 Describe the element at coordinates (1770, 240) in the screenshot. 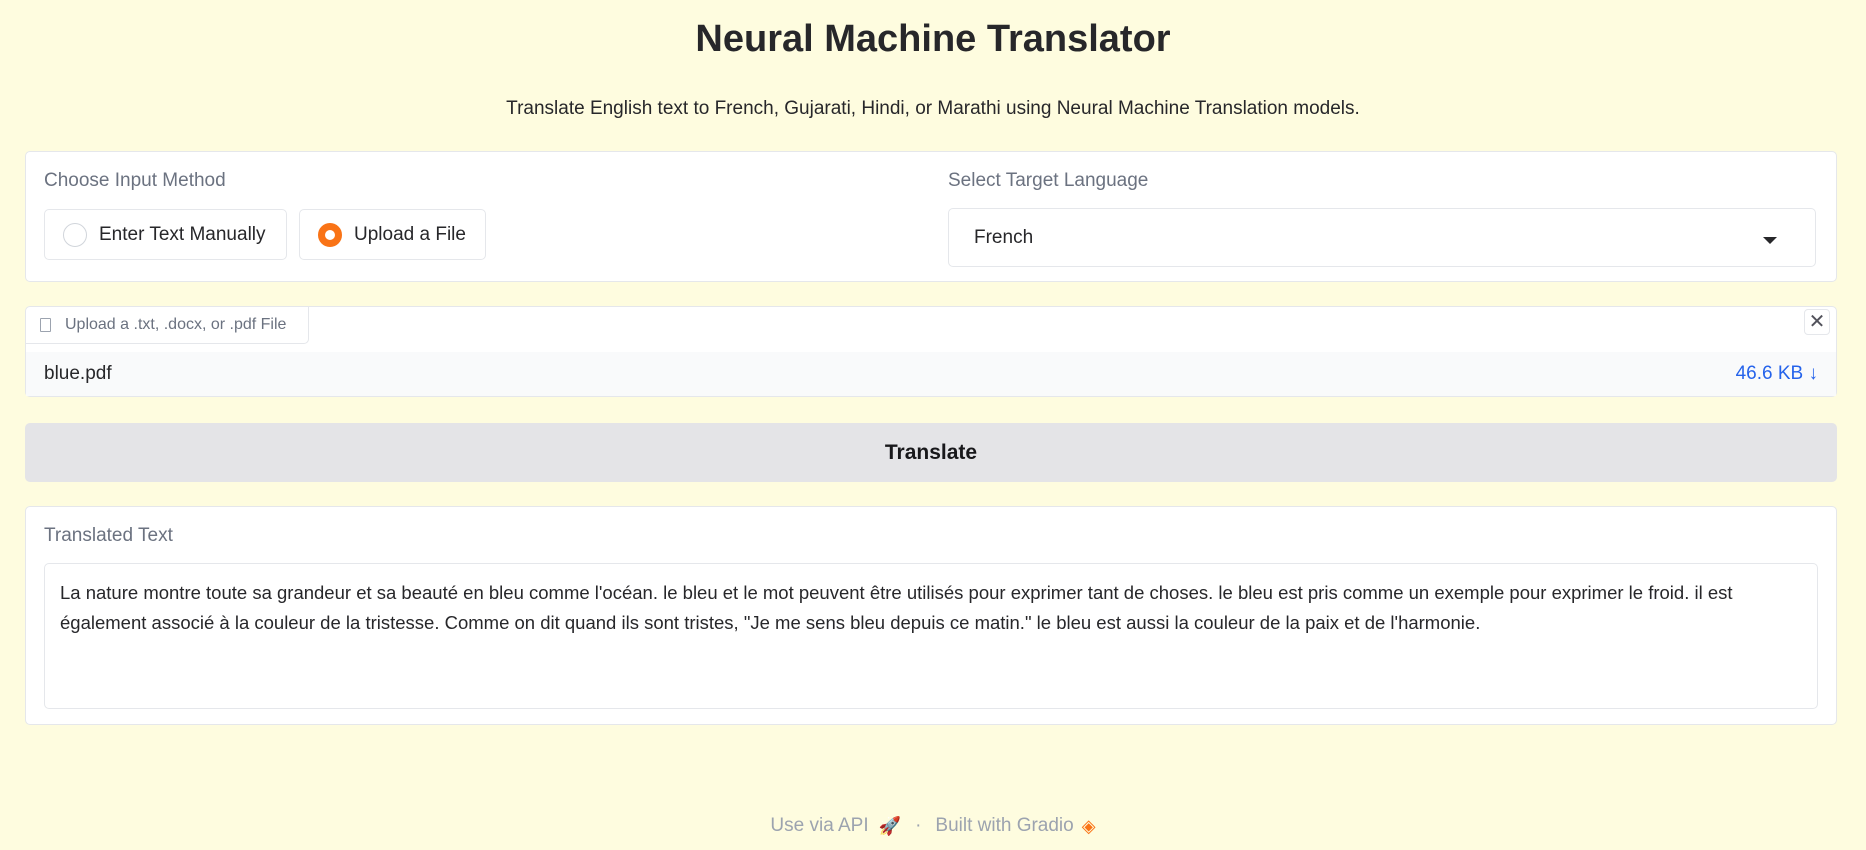

I see `chevron-down-icon` at that location.